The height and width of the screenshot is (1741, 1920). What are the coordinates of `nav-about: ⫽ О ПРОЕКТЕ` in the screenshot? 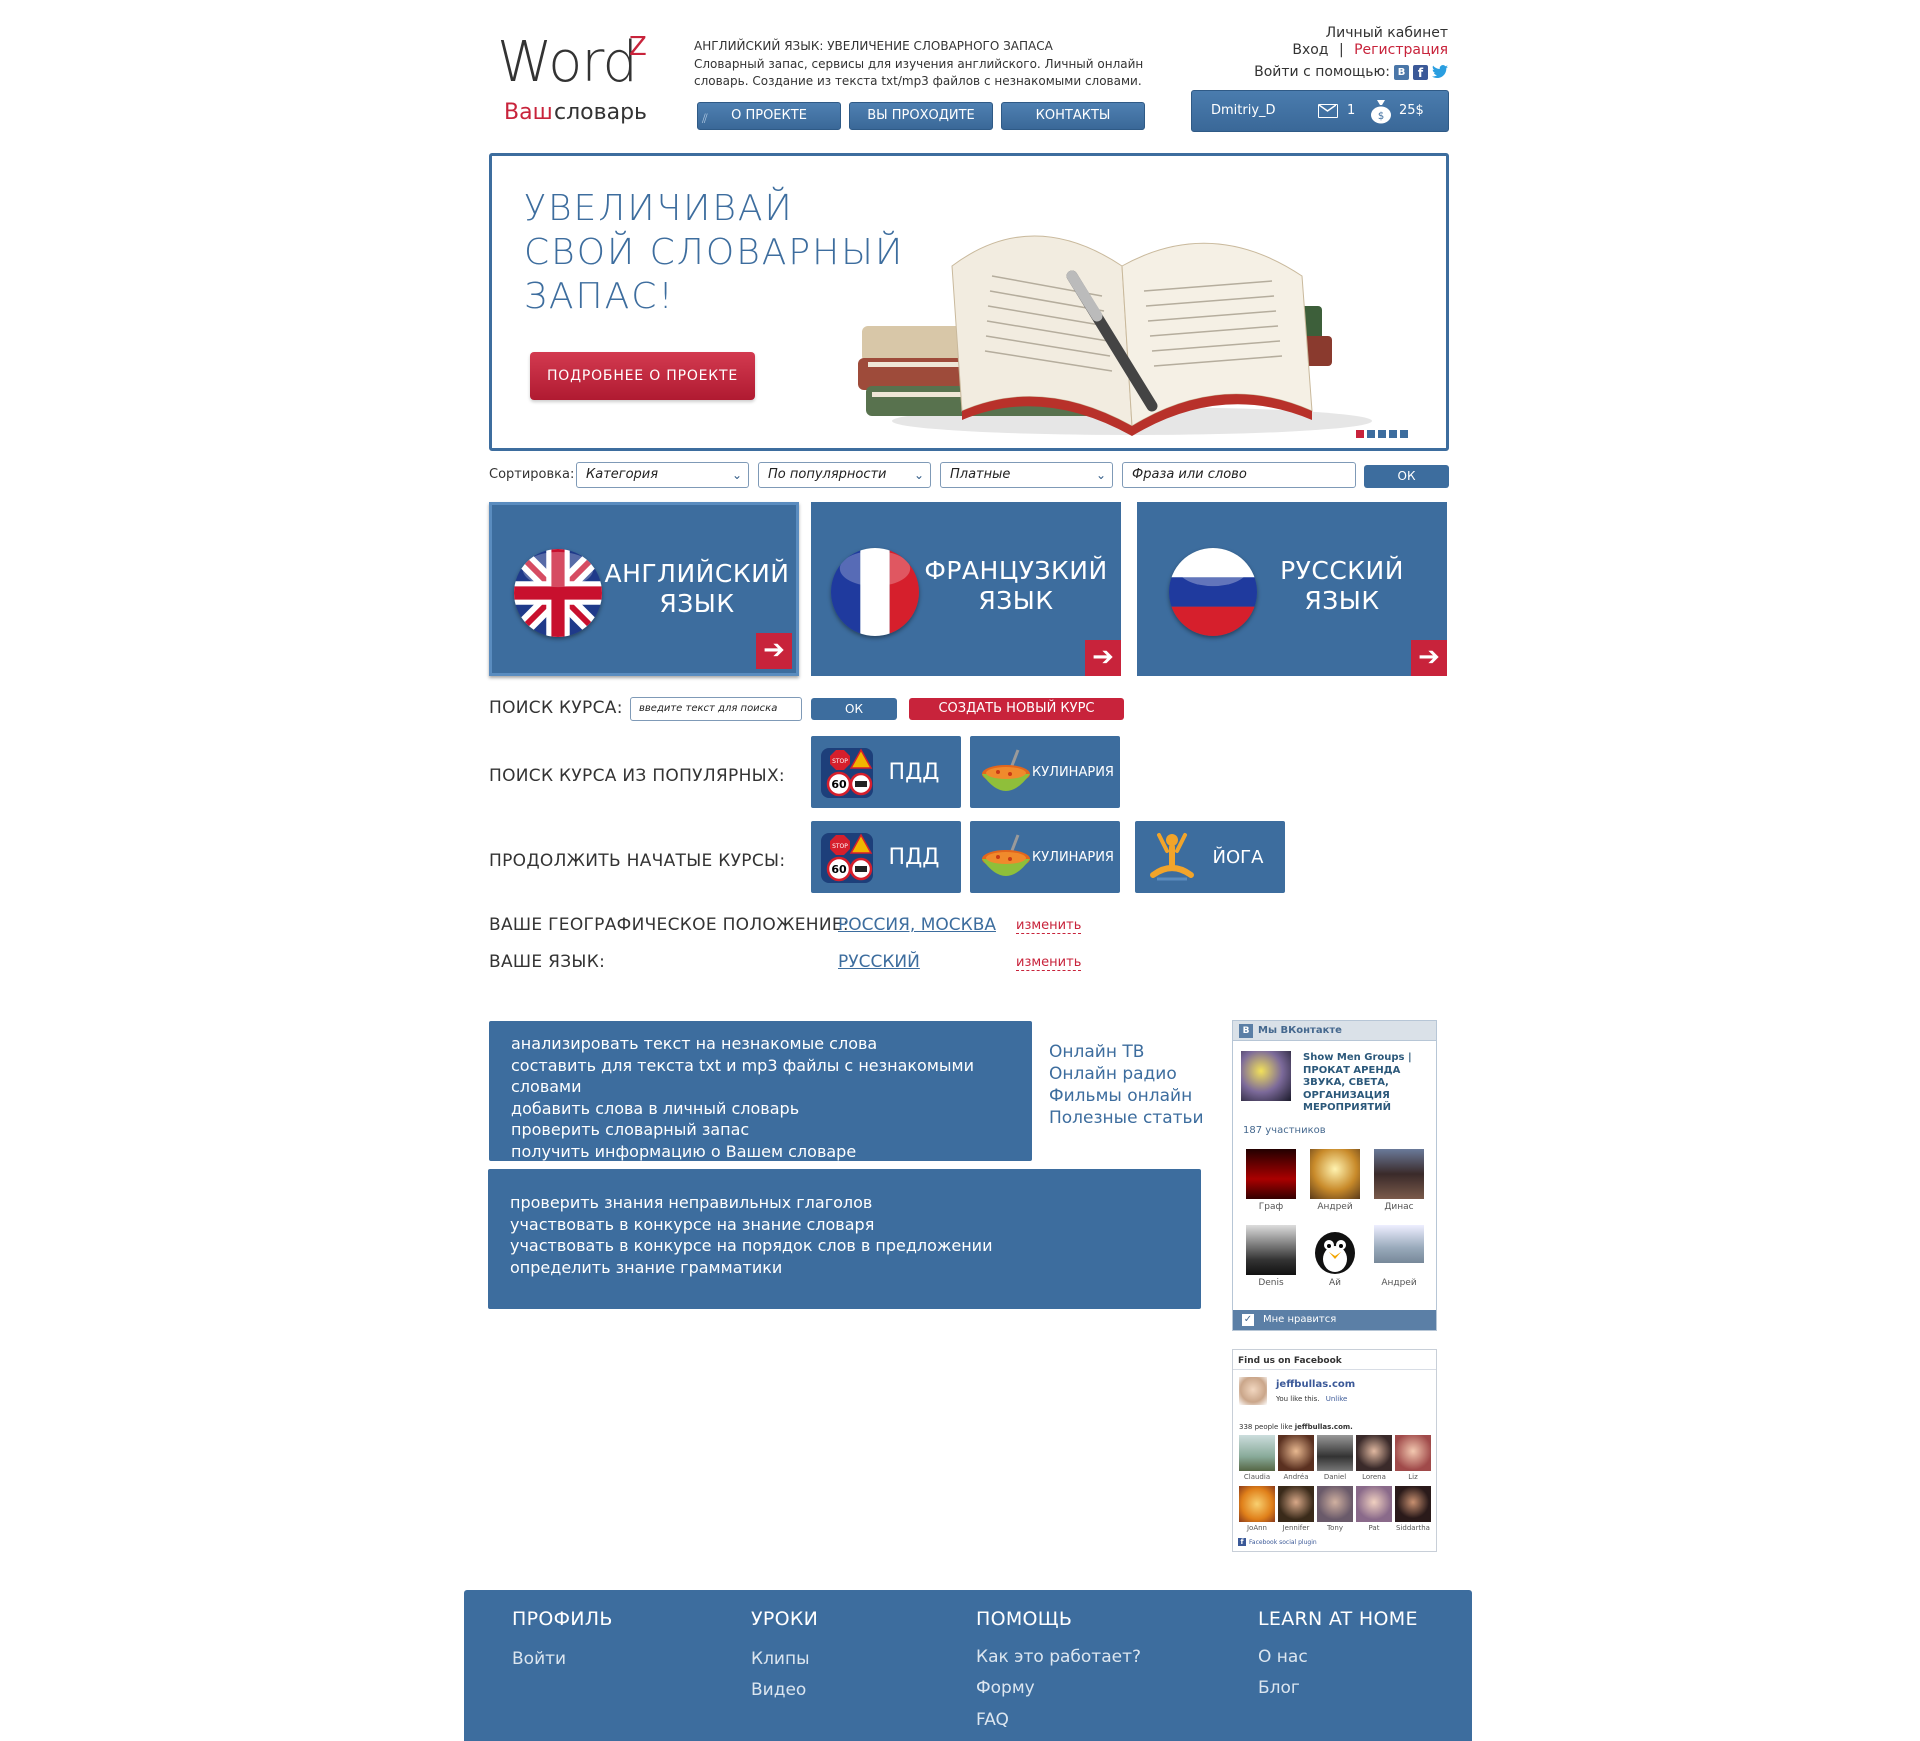 It's located at (769, 116).